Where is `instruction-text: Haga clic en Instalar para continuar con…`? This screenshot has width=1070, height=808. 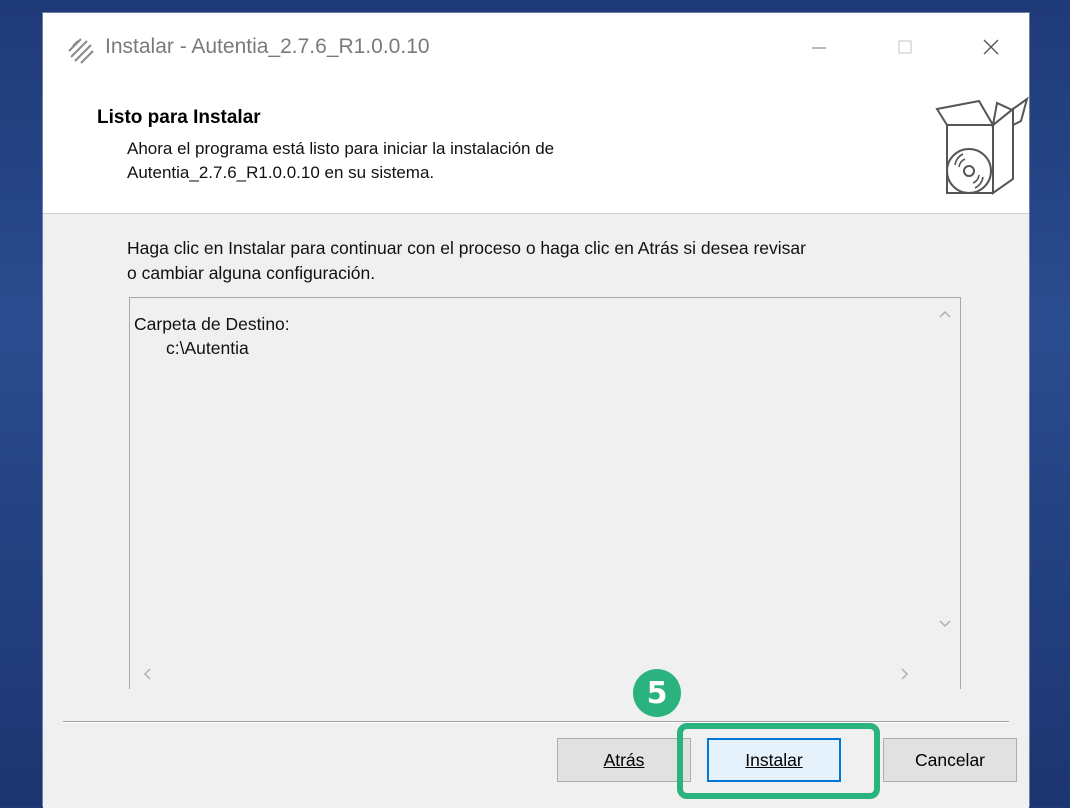 instruction-text: Haga clic en Instalar para continuar con… is located at coordinates (557, 261).